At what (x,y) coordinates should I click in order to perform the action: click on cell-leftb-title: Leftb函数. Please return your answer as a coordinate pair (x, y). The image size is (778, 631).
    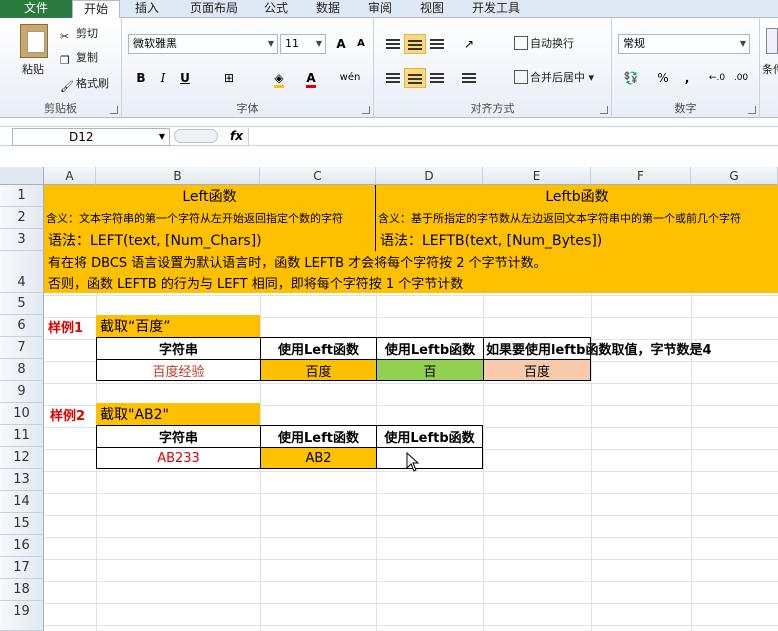
    Looking at the image, I should click on (577, 196).